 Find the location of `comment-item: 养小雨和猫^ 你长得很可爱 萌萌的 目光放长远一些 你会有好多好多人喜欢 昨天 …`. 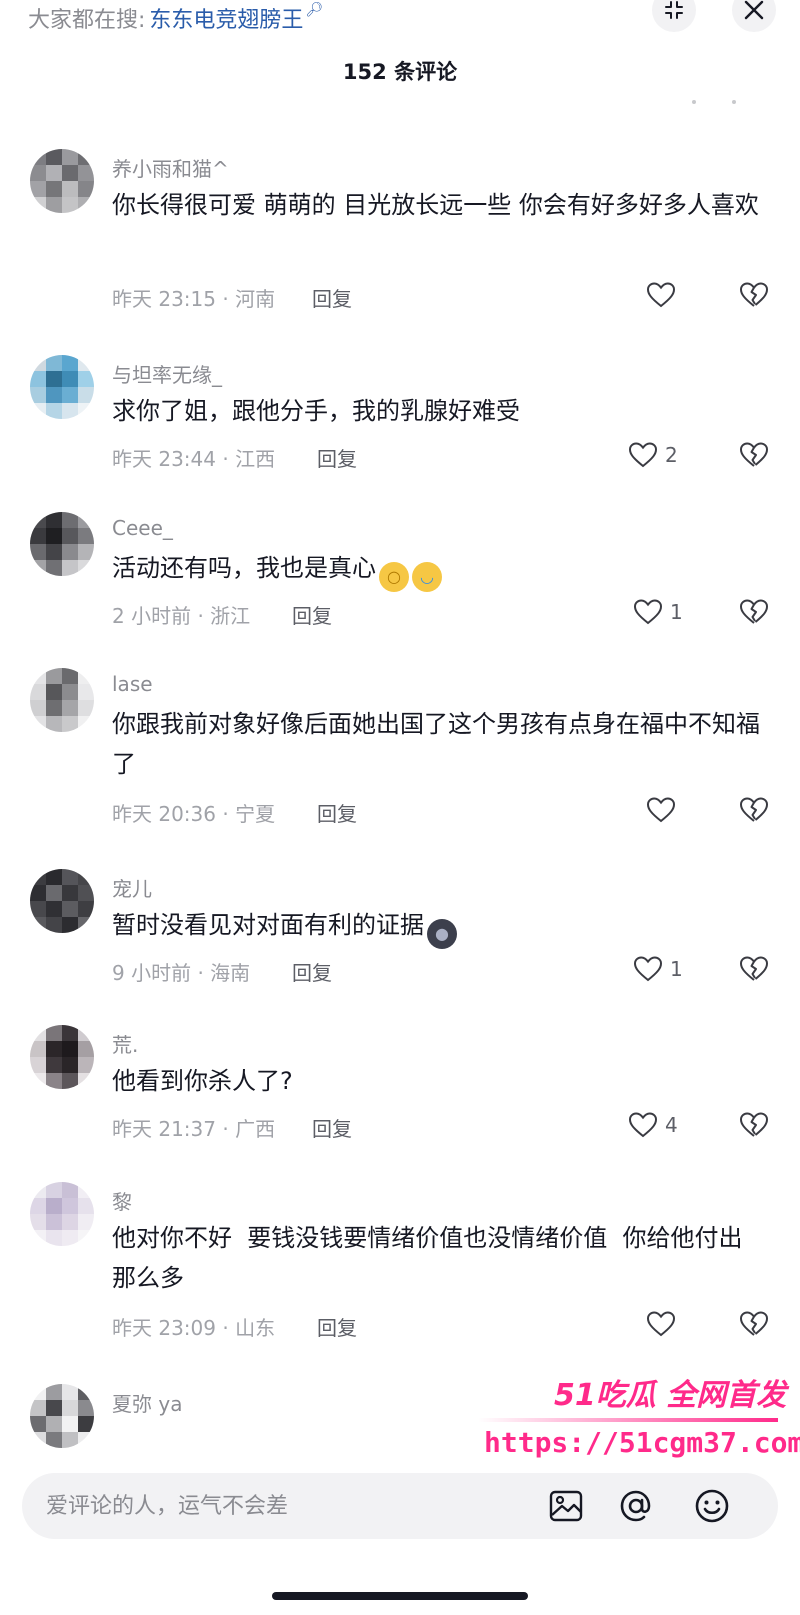

comment-item: 养小雨和猫^ 你长得很可爱 萌萌的 目光放长远一些 你会有好多好多人喜欢 昨天 … is located at coordinates (400, 228).